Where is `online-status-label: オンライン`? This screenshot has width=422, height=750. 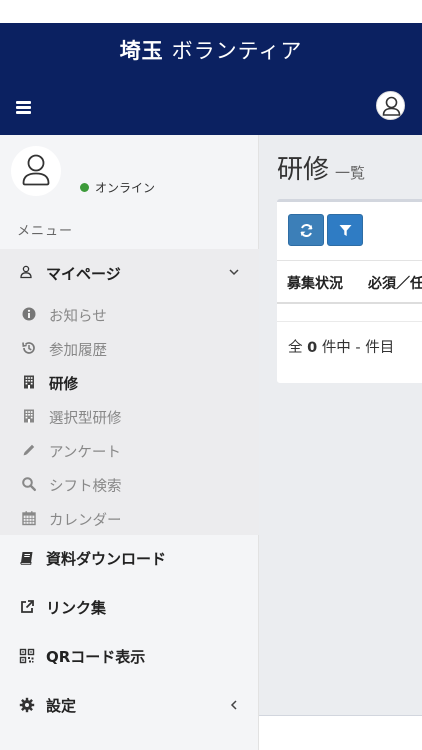 online-status-label: オンライン is located at coordinates (125, 188).